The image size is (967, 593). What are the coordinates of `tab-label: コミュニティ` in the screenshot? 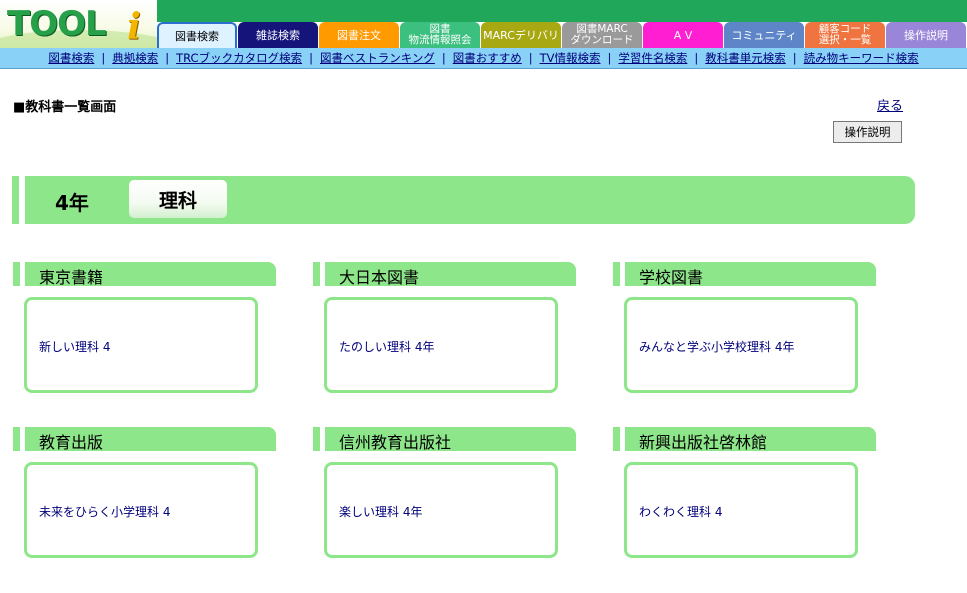 It's located at (764, 35).